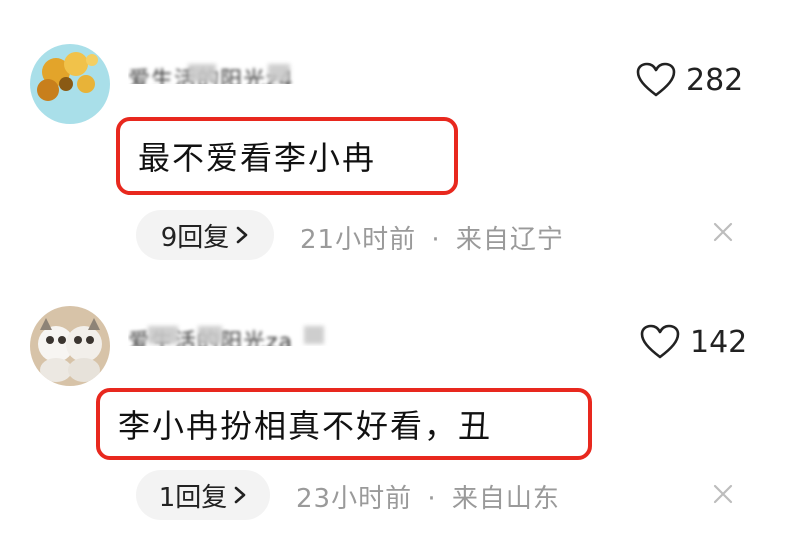  Describe the element at coordinates (257, 158) in the screenshot. I see `comment-text: 最不爱看李小冉` at that location.